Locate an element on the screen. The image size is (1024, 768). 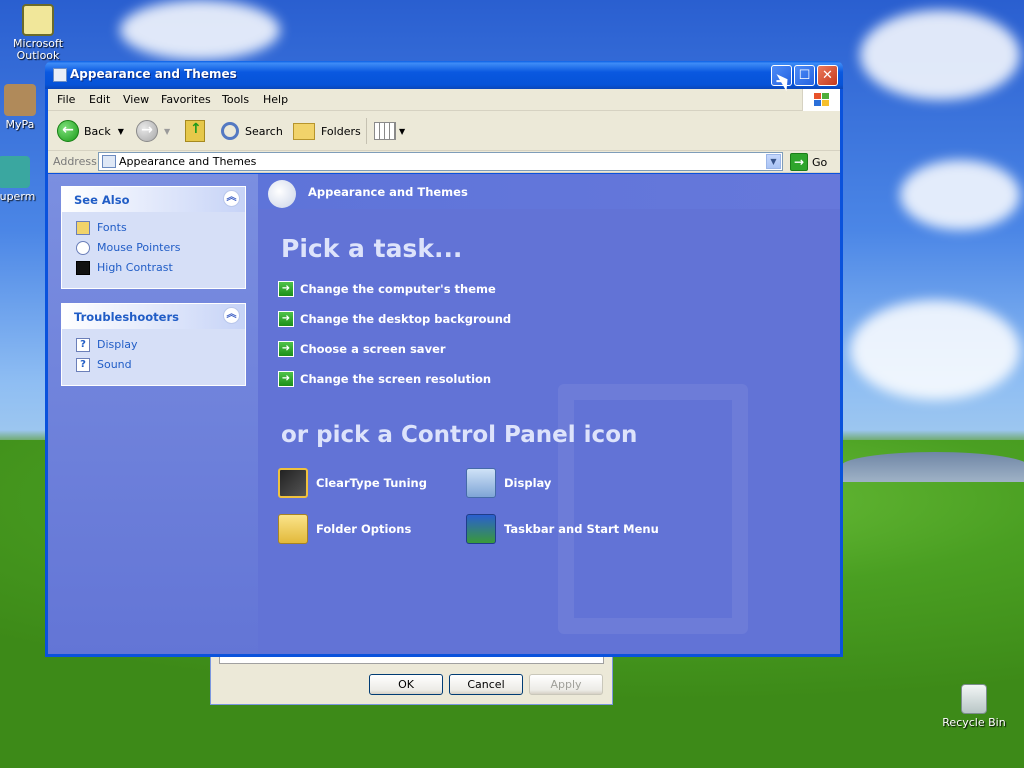
close-icon: ✕ is located at coordinates (827, 75).